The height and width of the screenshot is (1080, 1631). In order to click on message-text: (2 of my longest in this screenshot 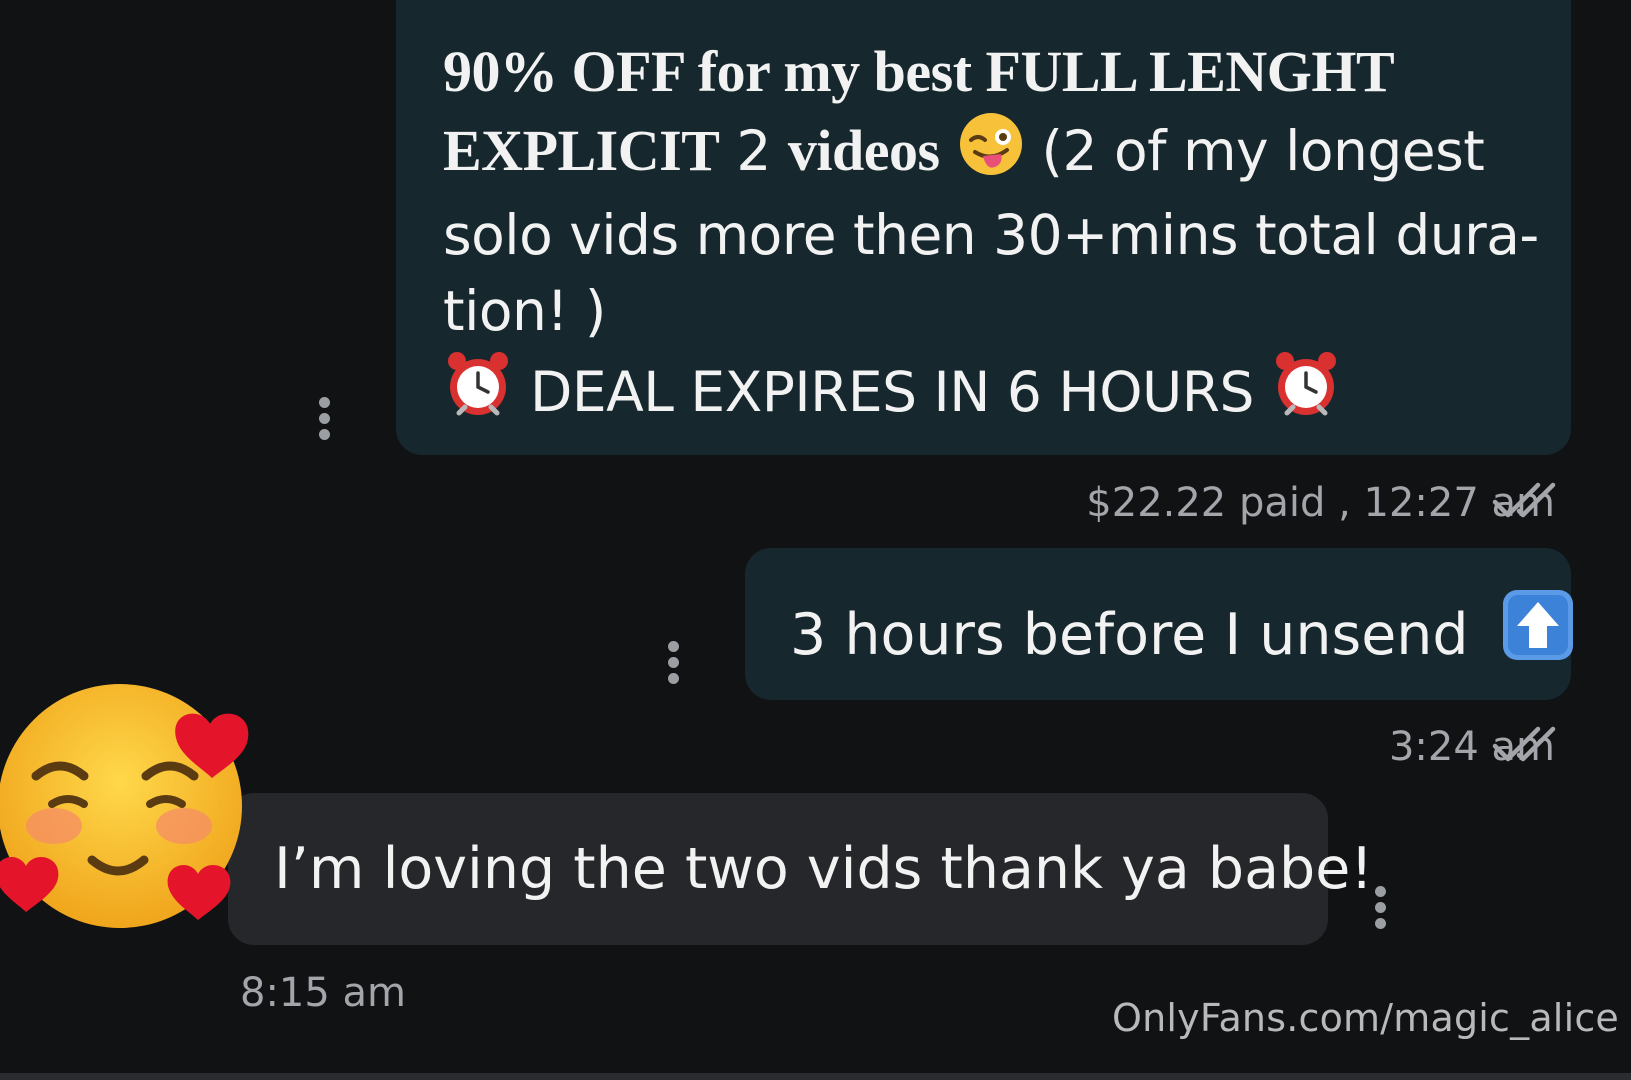, I will do `click(1263, 151)`.